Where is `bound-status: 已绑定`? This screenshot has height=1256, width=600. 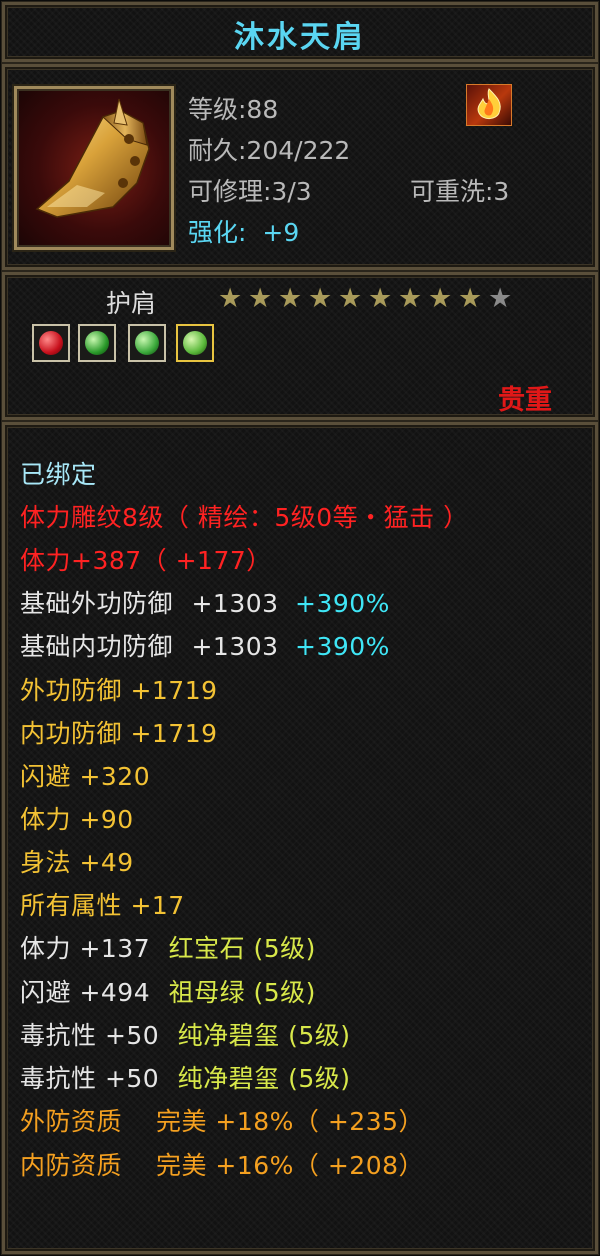
bound-status: 已绑定 is located at coordinates (58, 474).